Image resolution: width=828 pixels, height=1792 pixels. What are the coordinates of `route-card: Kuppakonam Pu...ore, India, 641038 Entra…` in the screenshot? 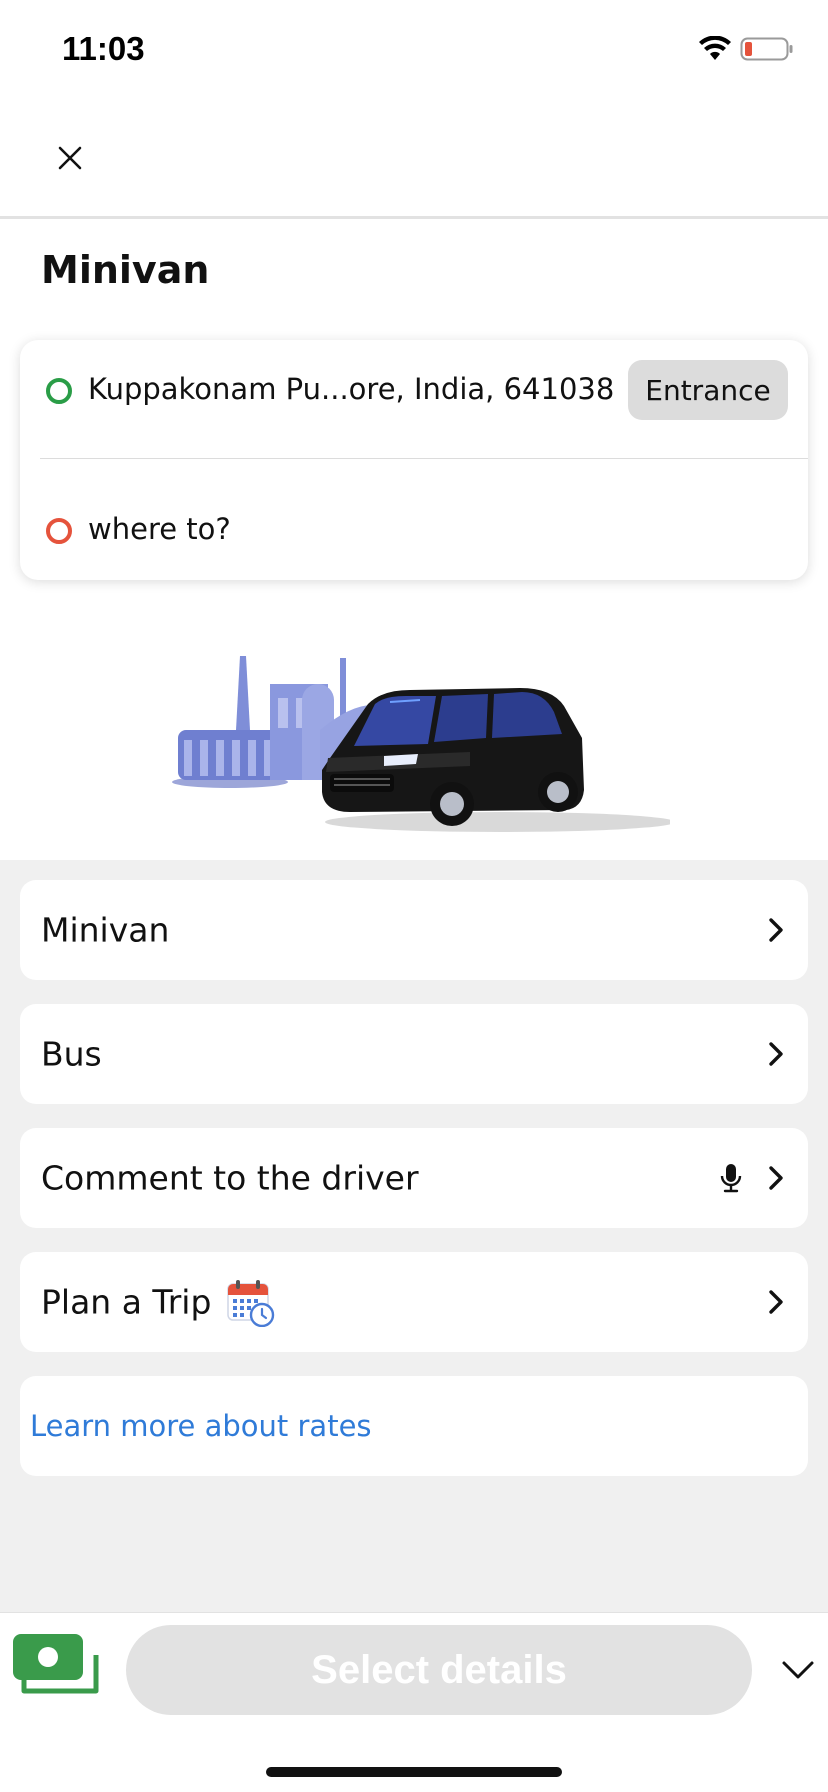 It's located at (414, 460).